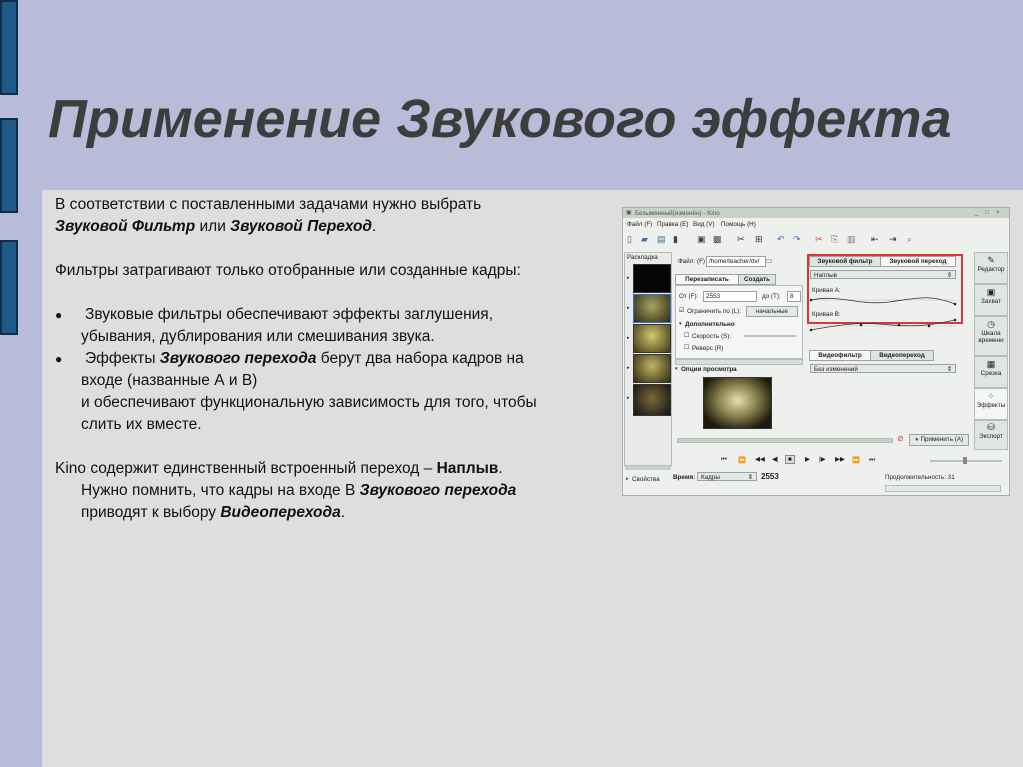 This screenshot has height=767, width=1023. I want to click on video-filter-select: Без изменений ⇕, so click(883, 368).